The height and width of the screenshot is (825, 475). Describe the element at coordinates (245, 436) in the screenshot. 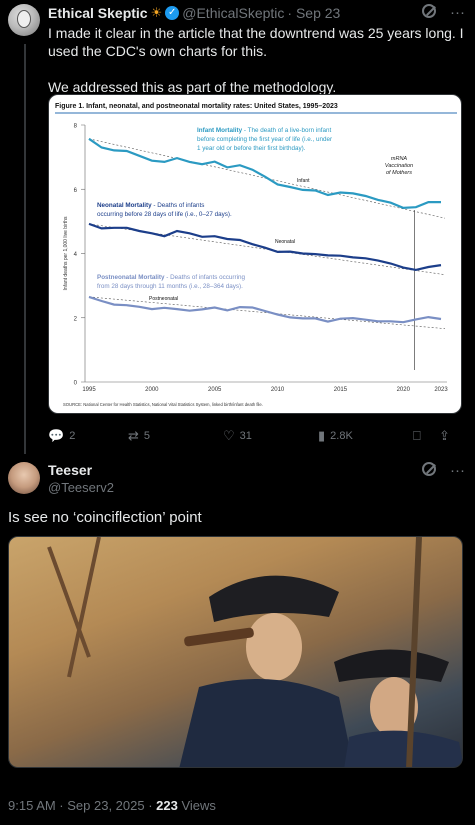

I see `like-count: 31` at that location.